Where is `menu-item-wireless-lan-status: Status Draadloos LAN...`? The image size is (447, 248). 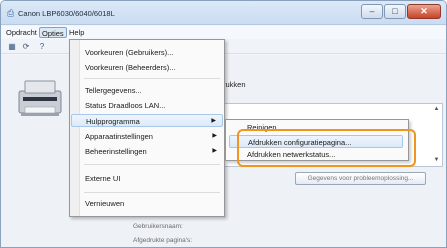
menu-item-wireless-lan-status: Status Draadloos LAN... is located at coordinates (147, 105).